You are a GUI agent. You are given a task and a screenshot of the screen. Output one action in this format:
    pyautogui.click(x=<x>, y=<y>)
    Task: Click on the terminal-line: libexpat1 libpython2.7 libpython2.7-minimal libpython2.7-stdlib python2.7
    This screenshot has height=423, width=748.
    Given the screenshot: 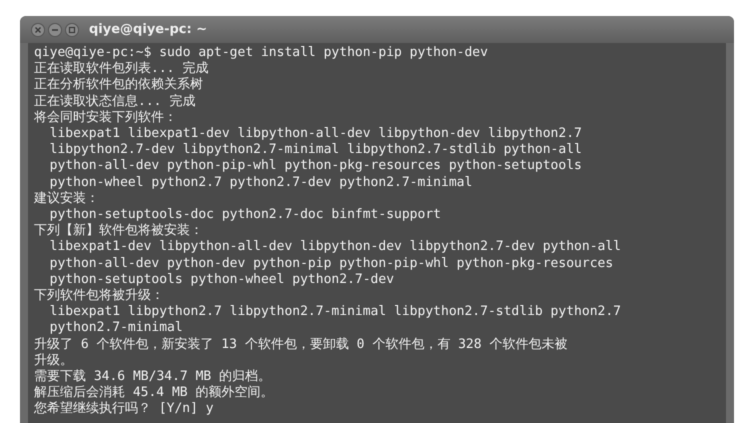 What is the action you would take?
    pyautogui.click(x=334, y=312)
    